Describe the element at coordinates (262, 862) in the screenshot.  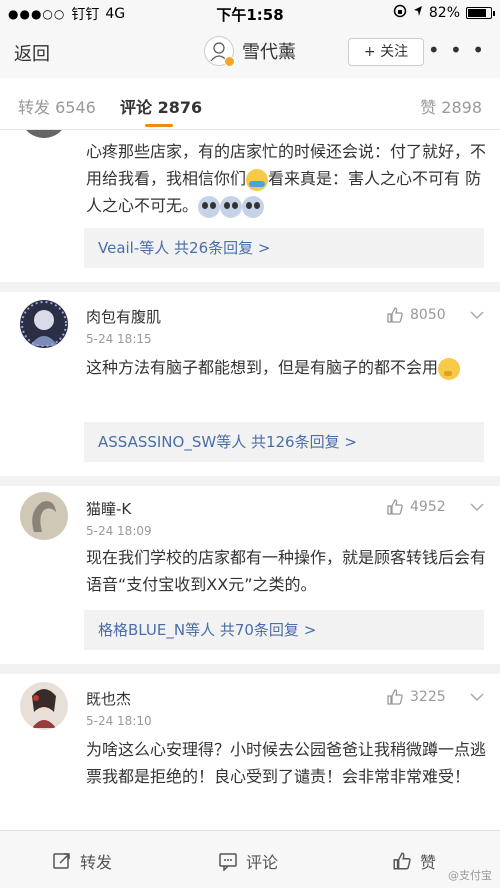
I see `comment-label: 评论` at that location.